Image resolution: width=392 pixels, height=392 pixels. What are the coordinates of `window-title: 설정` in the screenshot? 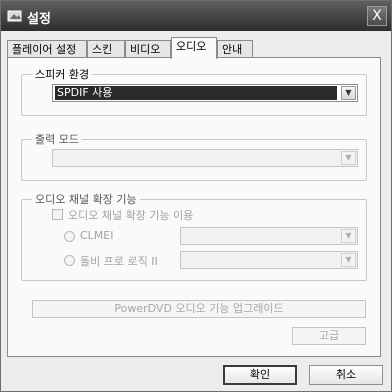 It's located at (39, 19).